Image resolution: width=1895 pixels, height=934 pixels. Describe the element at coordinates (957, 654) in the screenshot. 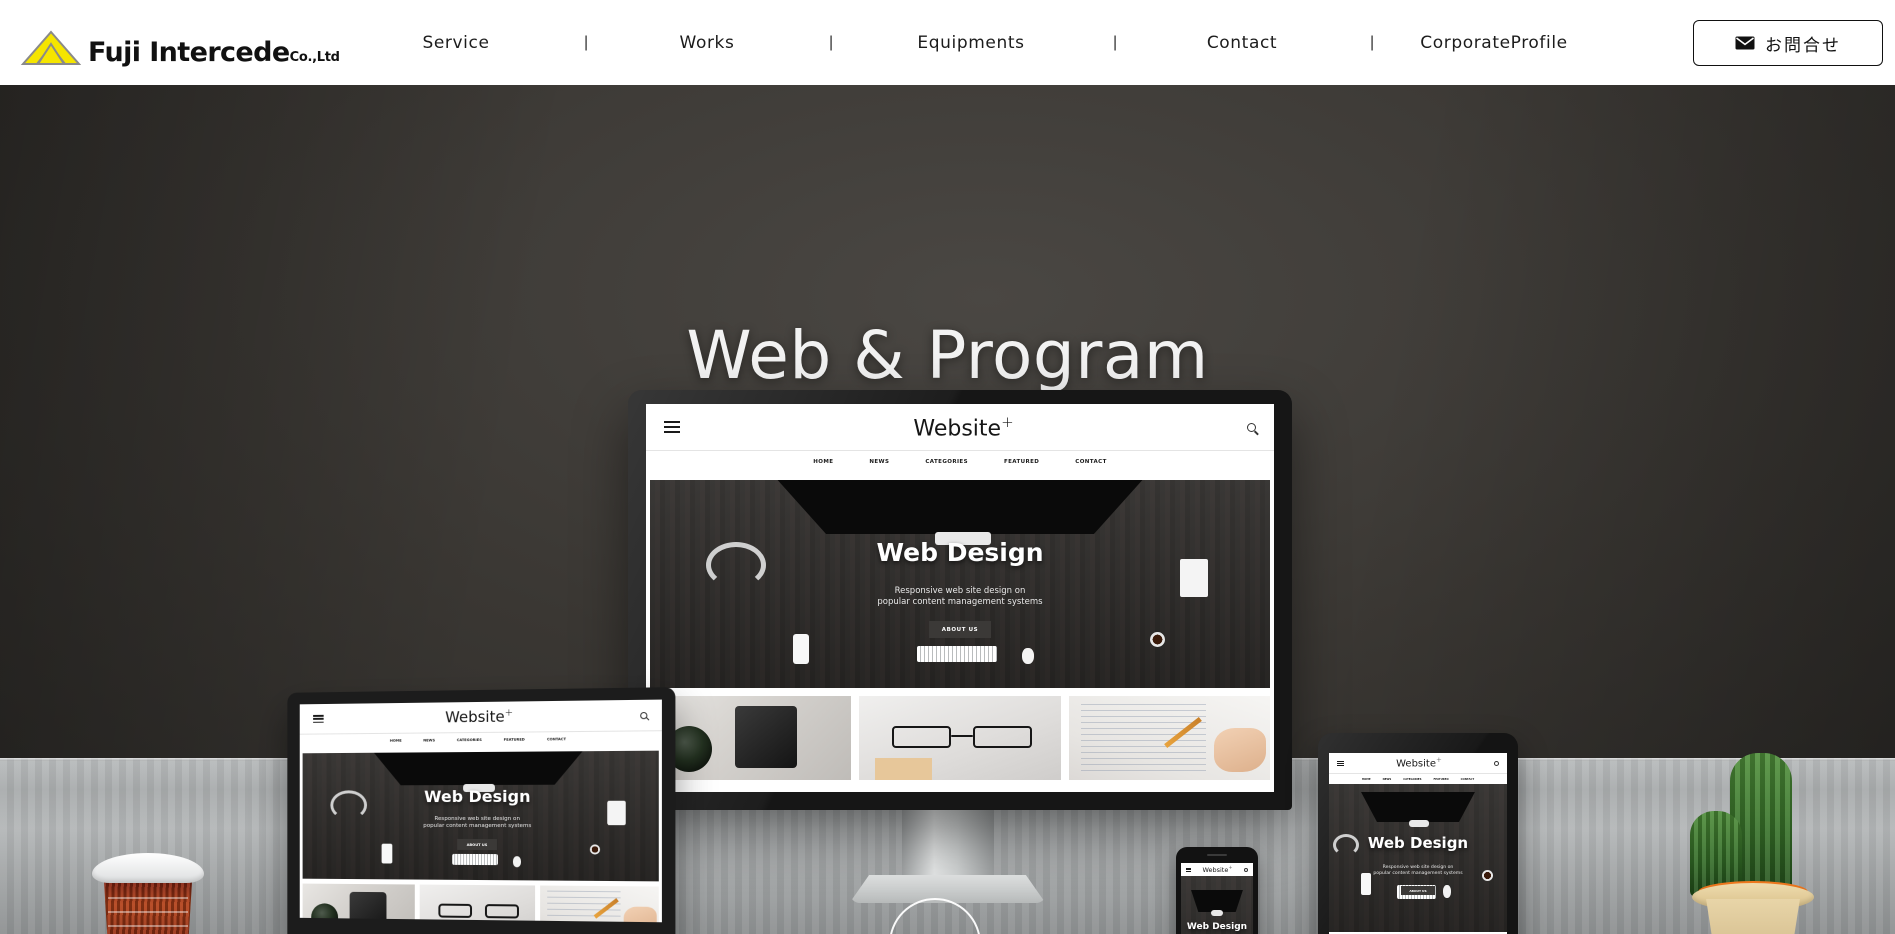

I see `banner-keyboard` at that location.